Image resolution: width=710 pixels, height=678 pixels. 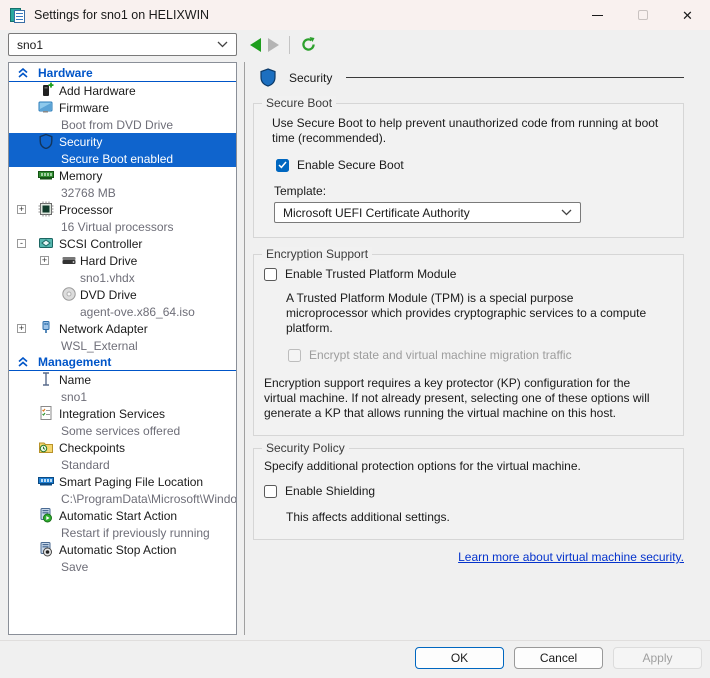 What do you see at coordinates (122, 464) in the screenshot?
I see `tree-item-checkpoints-subtext: Standard` at bounding box center [122, 464].